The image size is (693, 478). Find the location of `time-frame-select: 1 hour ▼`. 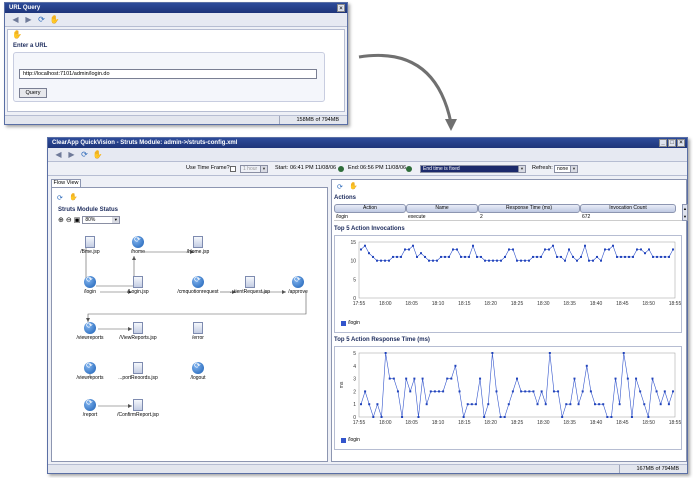

time-frame-select: 1 hour ▼ is located at coordinates (254, 168).